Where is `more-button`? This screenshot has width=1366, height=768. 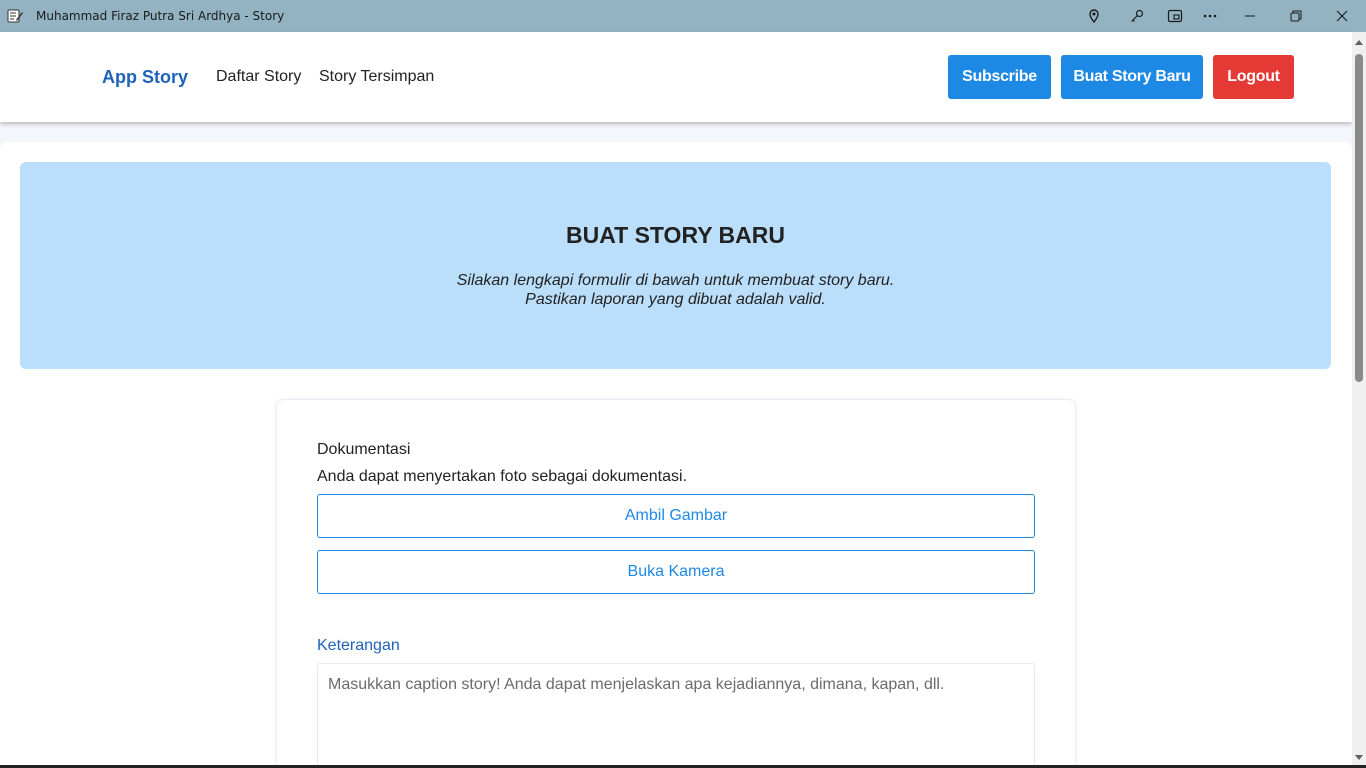
more-button is located at coordinates (1210, 16).